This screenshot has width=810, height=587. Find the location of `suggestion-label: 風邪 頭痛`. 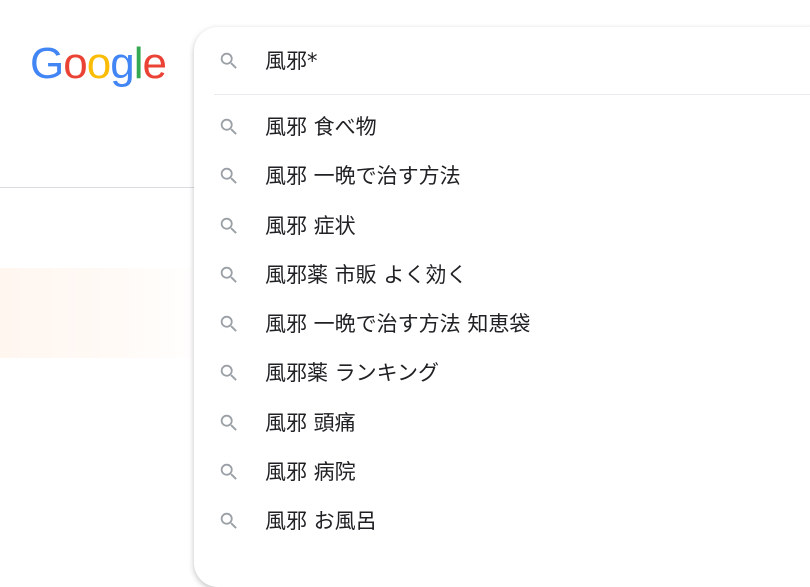

suggestion-label: 風邪 頭痛 is located at coordinates (310, 422).